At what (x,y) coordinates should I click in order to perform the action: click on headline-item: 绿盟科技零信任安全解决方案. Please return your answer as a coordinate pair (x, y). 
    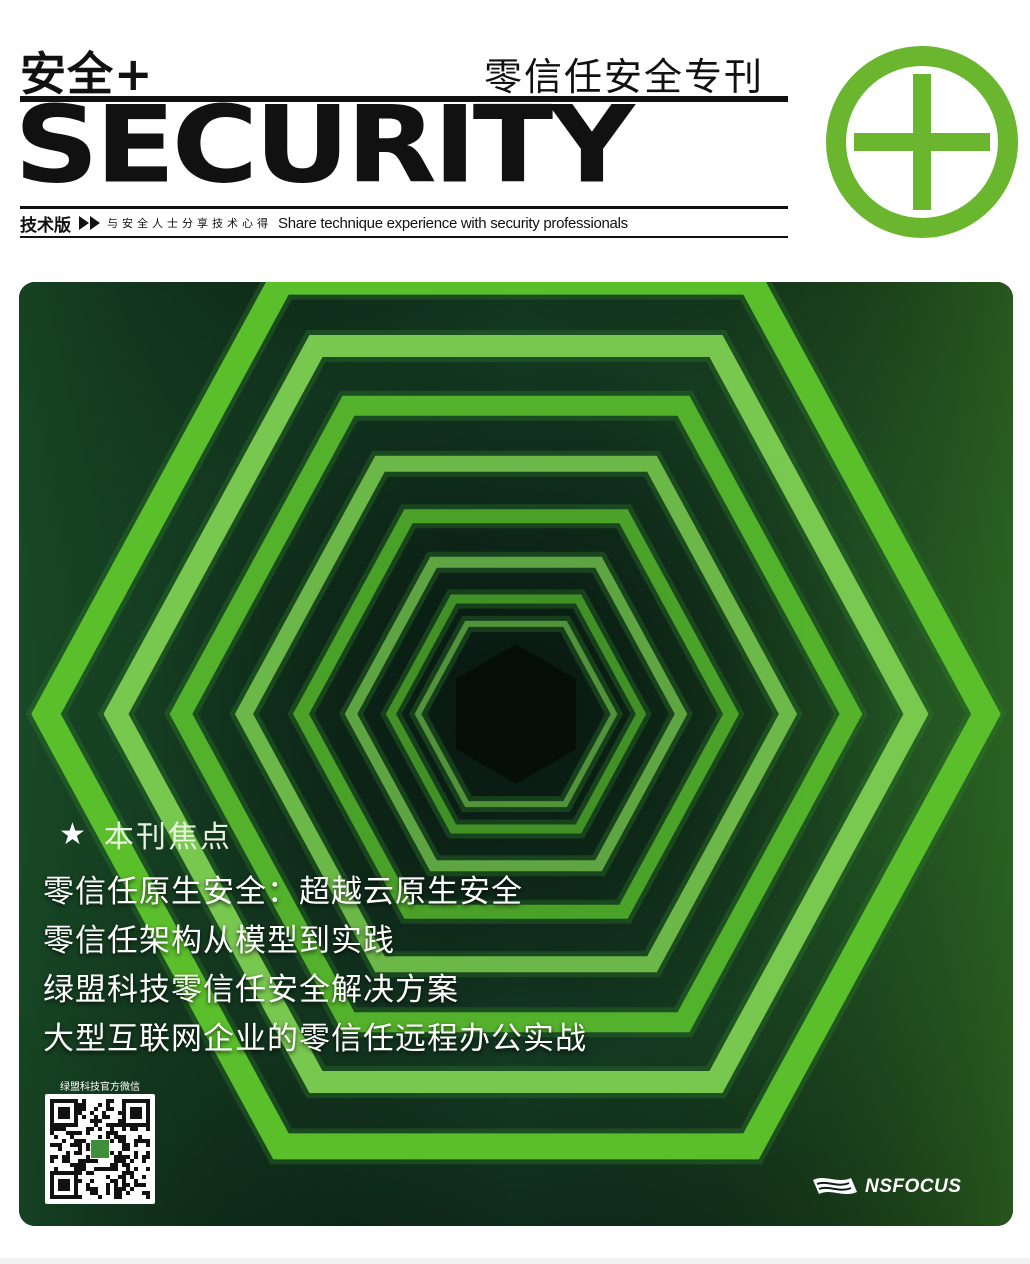
    Looking at the image, I should click on (251, 990).